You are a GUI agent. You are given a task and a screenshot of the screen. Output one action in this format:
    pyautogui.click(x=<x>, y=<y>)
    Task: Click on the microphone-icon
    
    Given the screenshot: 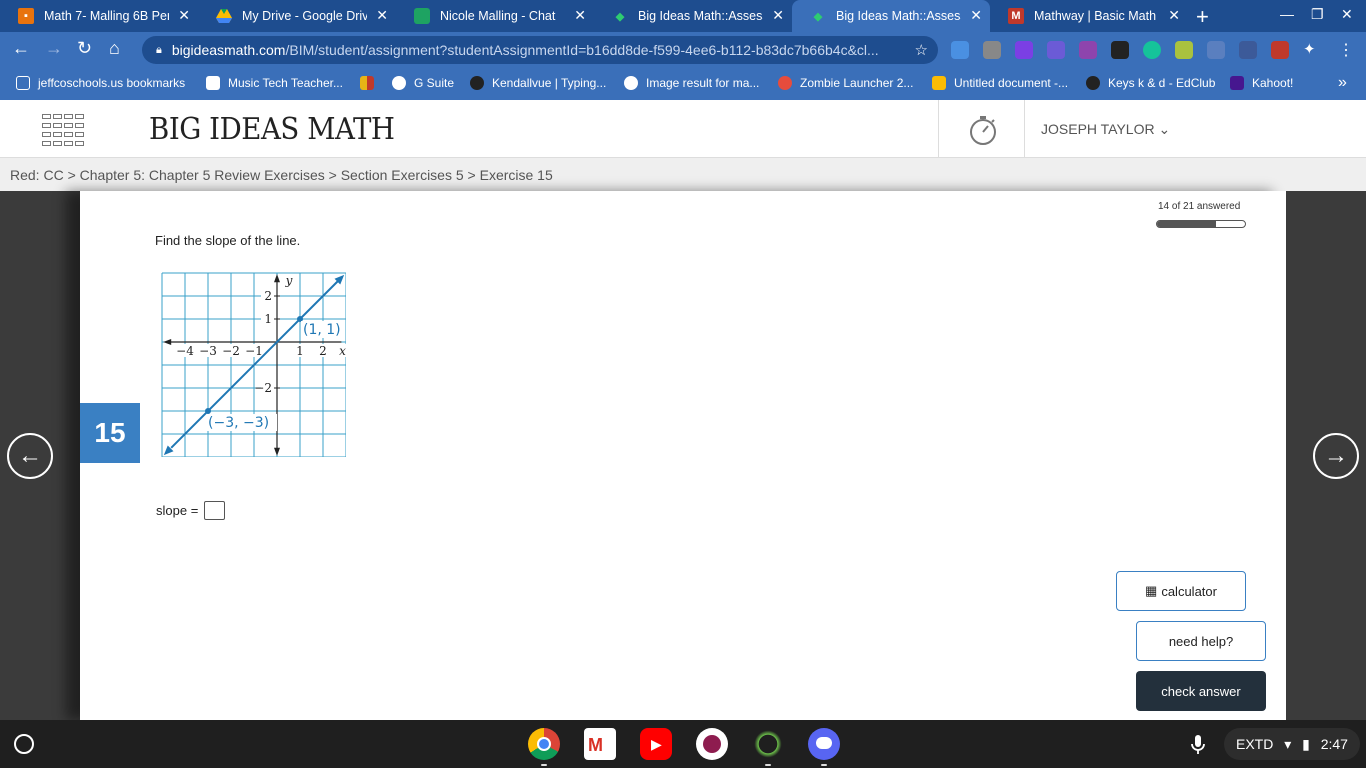 What is the action you would take?
    pyautogui.click(x=1198, y=745)
    